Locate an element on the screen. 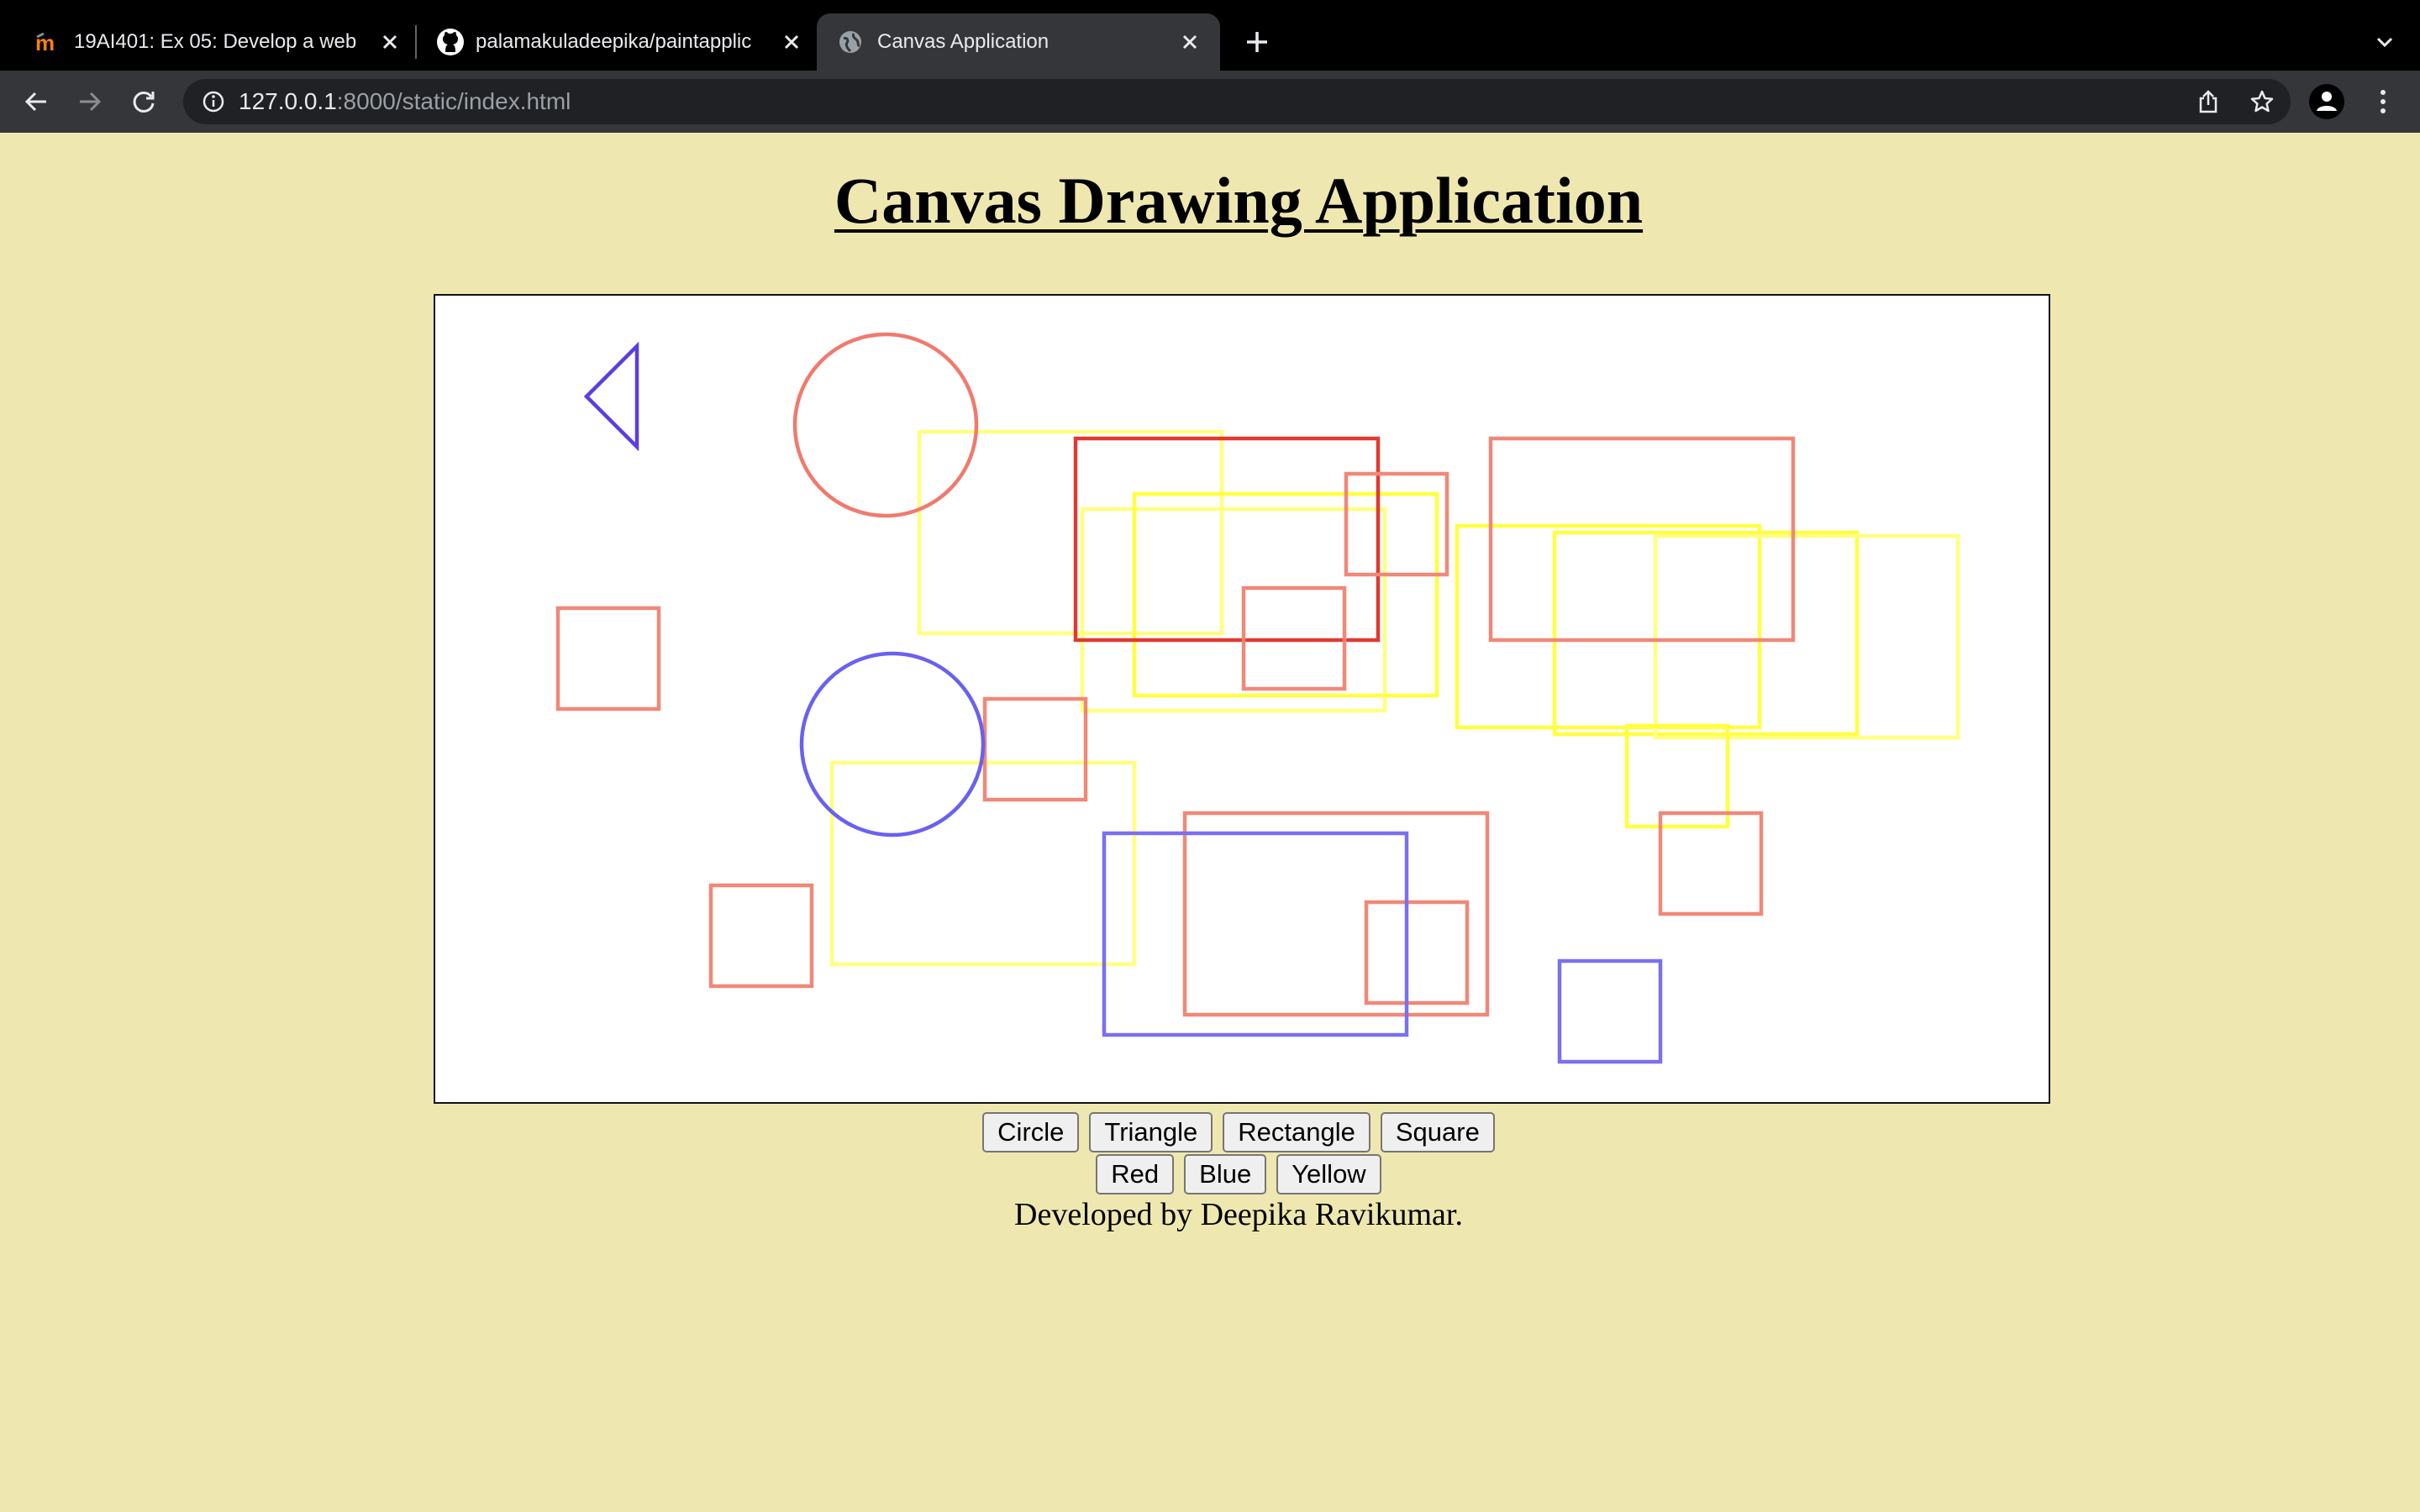 The width and height of the screenshot is (2420, 1512). yellow-button: Yellow is located at coordinates (1328, 1174).